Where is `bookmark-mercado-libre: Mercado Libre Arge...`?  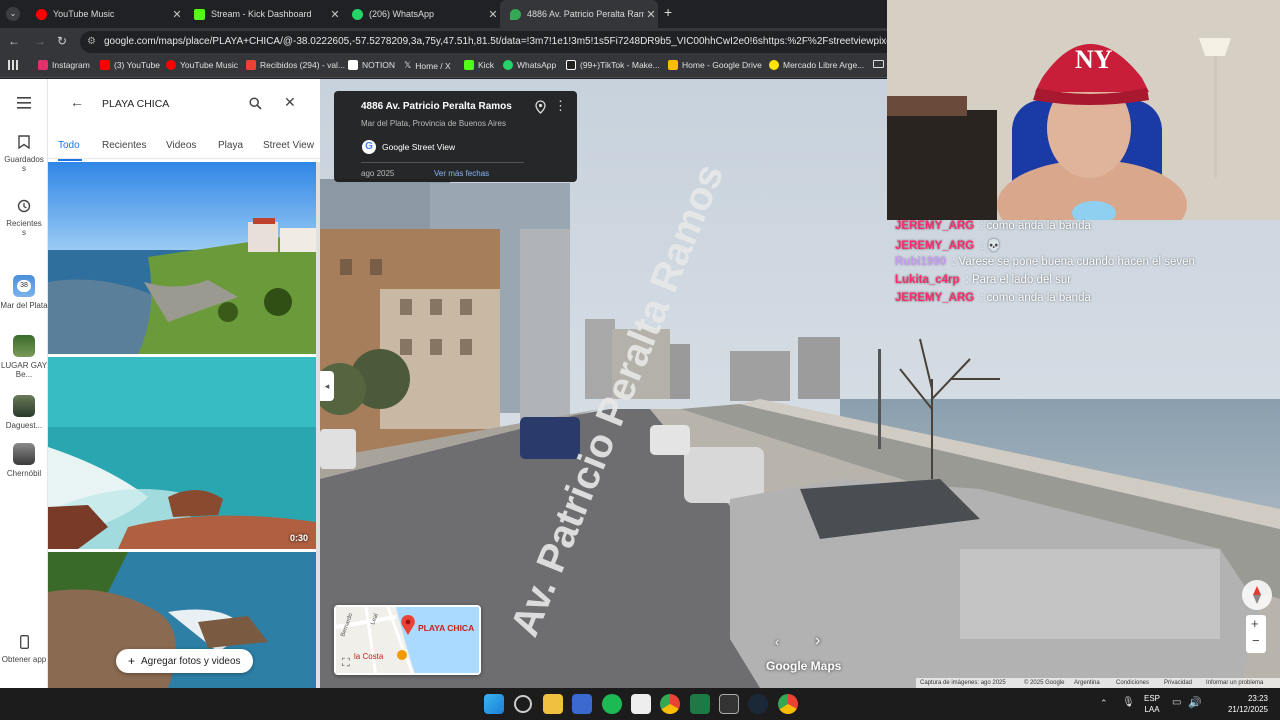 bookmark-mercado-libre: Mercado Libre Arge... is located at coordinates (816, 65).